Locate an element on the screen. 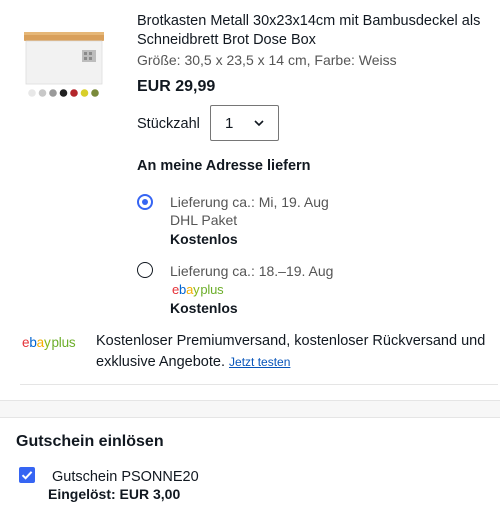  shipping-option-1-radio is located at coordinates (145, 202).